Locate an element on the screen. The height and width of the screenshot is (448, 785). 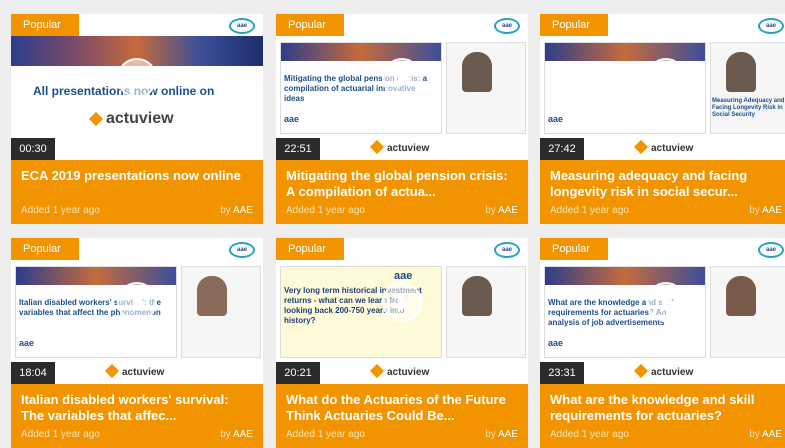
video-title: ECA 2019 presentations now online is located at coordinates (137, 176).